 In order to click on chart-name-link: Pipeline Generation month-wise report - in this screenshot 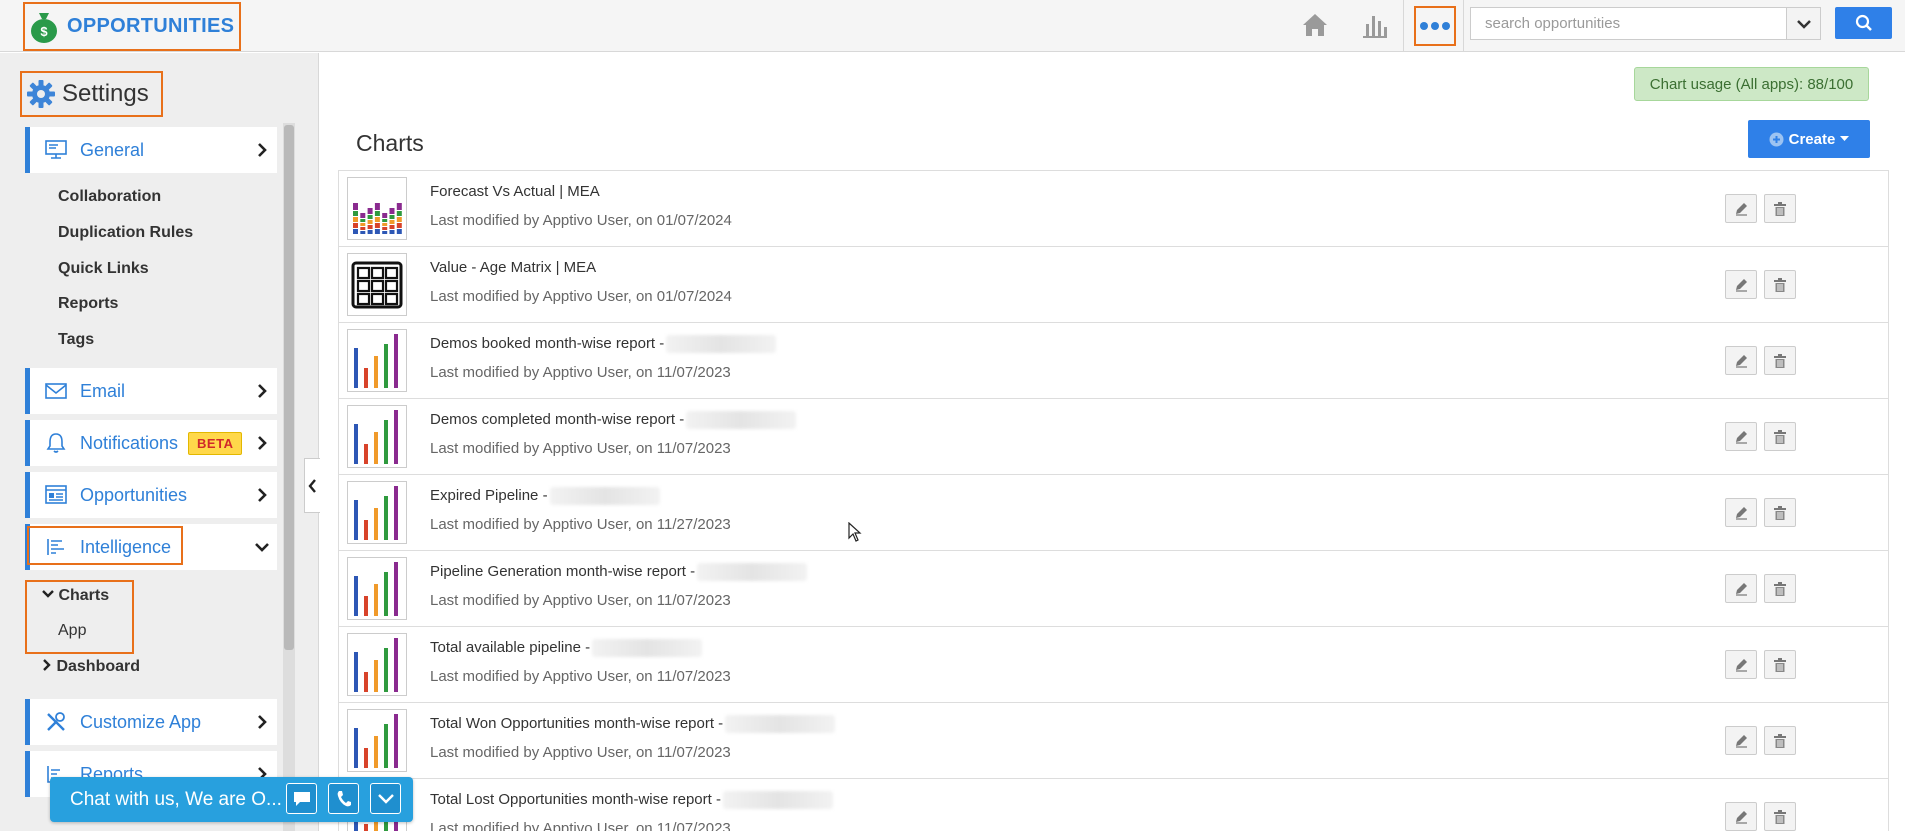, I will do `click(619, 572)`.